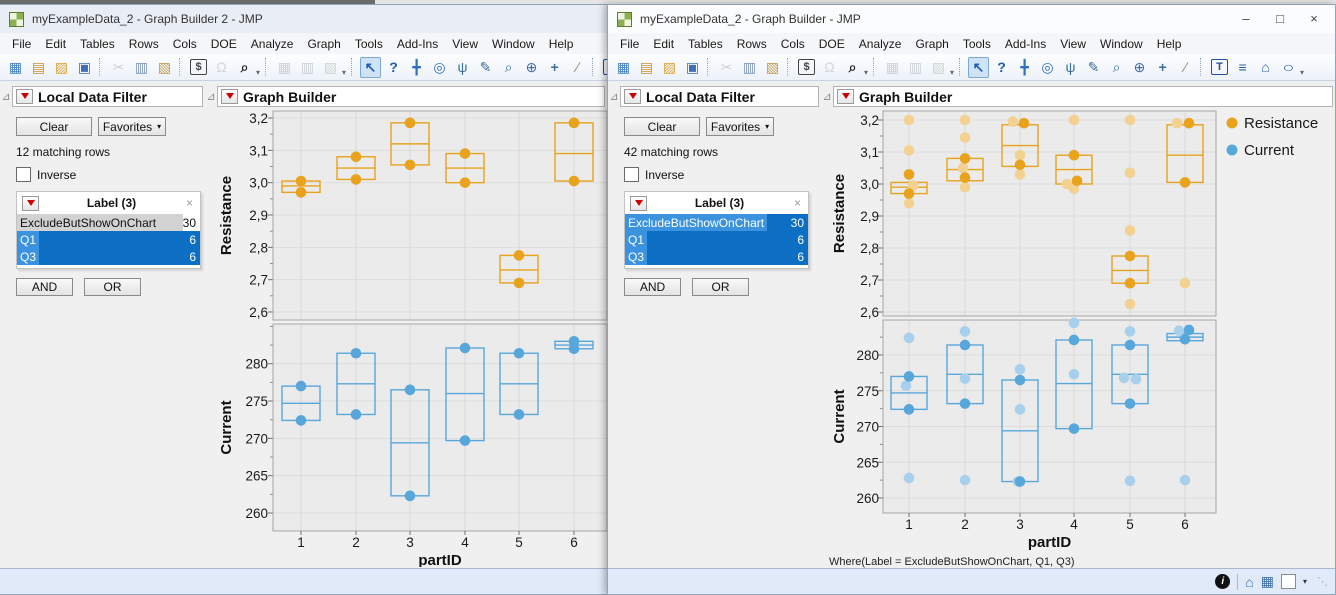  What do you see at coordinates (561, 44) in the screenshot?
I see `menu-help: Help` at bounding box center [561, 44].